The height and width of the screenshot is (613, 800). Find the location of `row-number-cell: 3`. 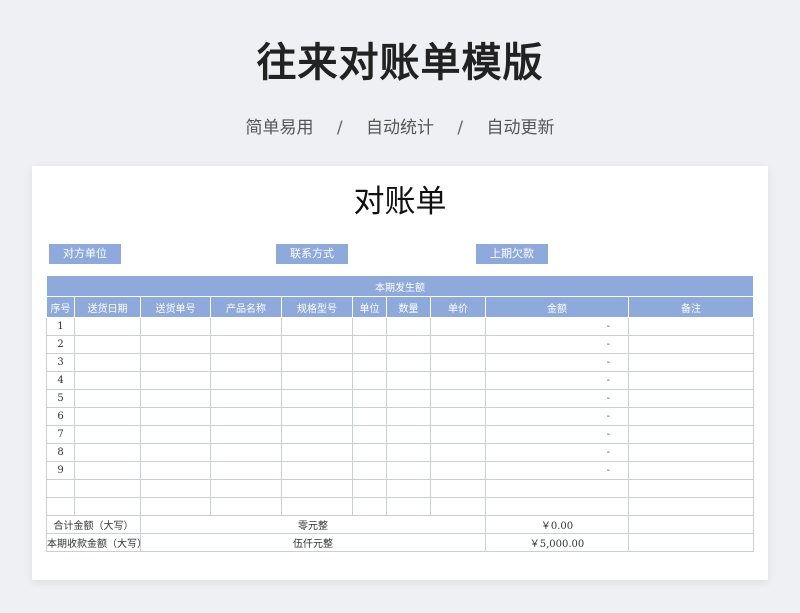

row-number-cell: 3 is located at coordinates (60, 362).